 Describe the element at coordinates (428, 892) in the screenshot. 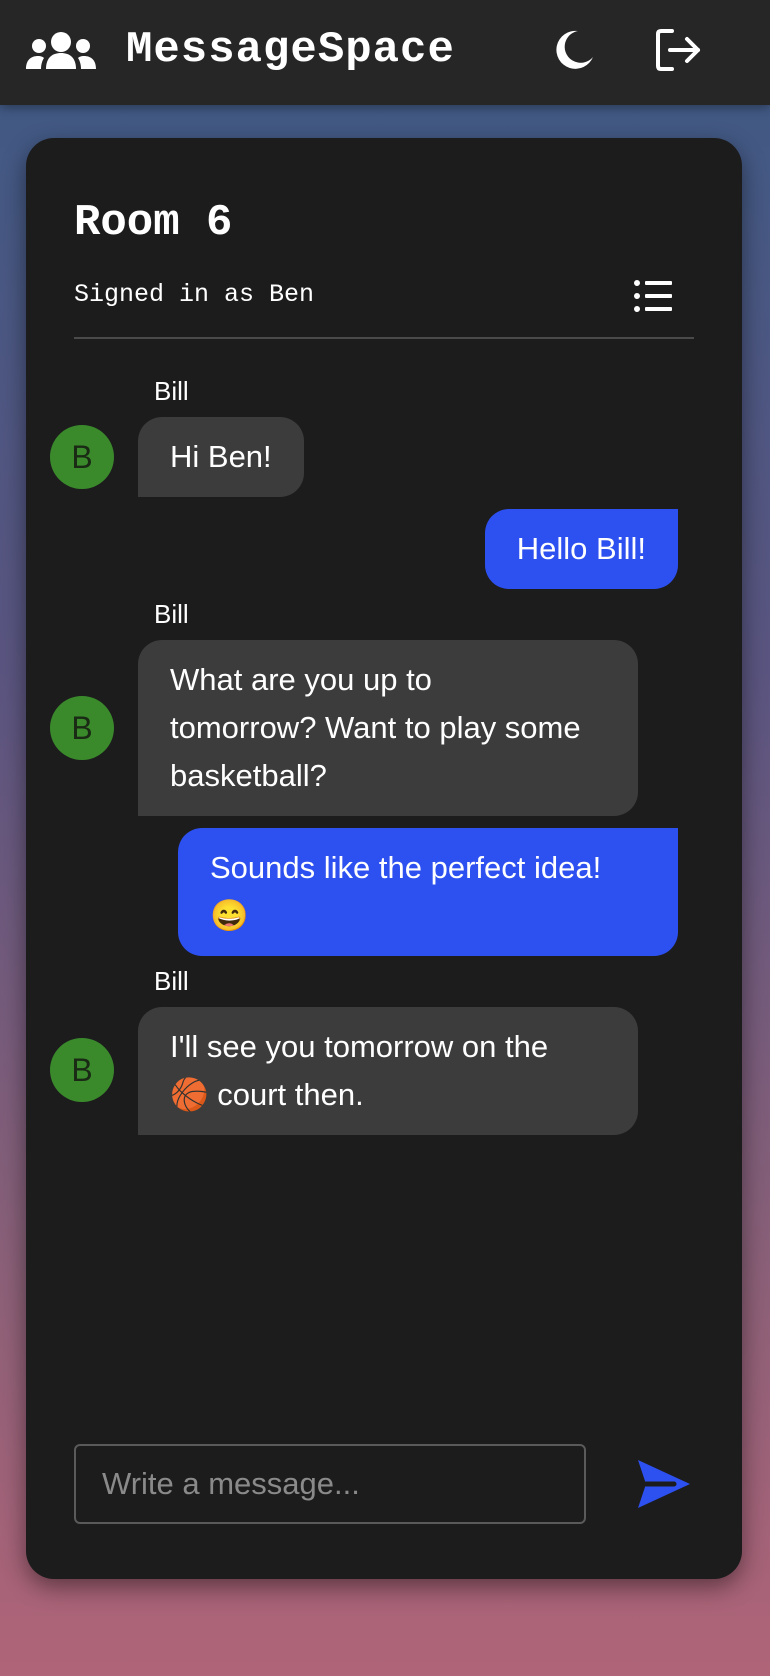

I see `message-bubble-outgoing: Sounds like the perfect idea! 😄` at that location.